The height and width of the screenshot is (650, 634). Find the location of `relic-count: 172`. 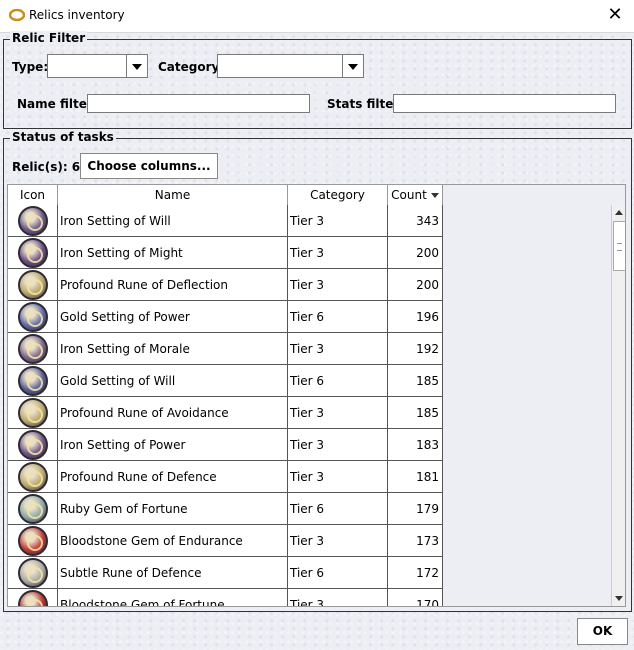

relic-count: 172 is located at coordinates (415, 573).